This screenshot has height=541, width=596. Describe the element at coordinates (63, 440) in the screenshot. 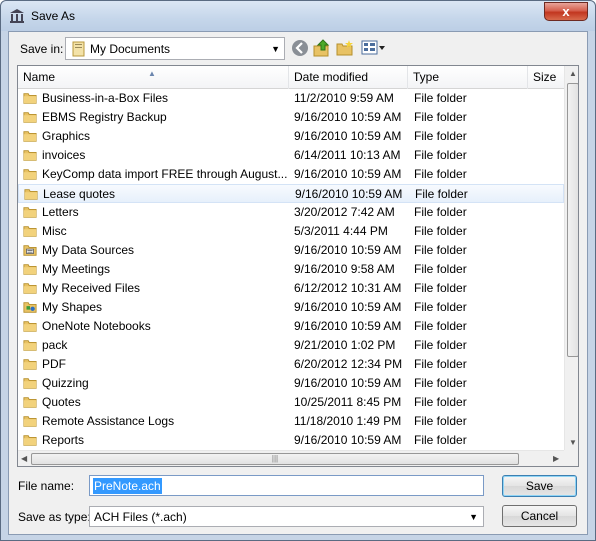

I see `file-name: Reports` at that location.